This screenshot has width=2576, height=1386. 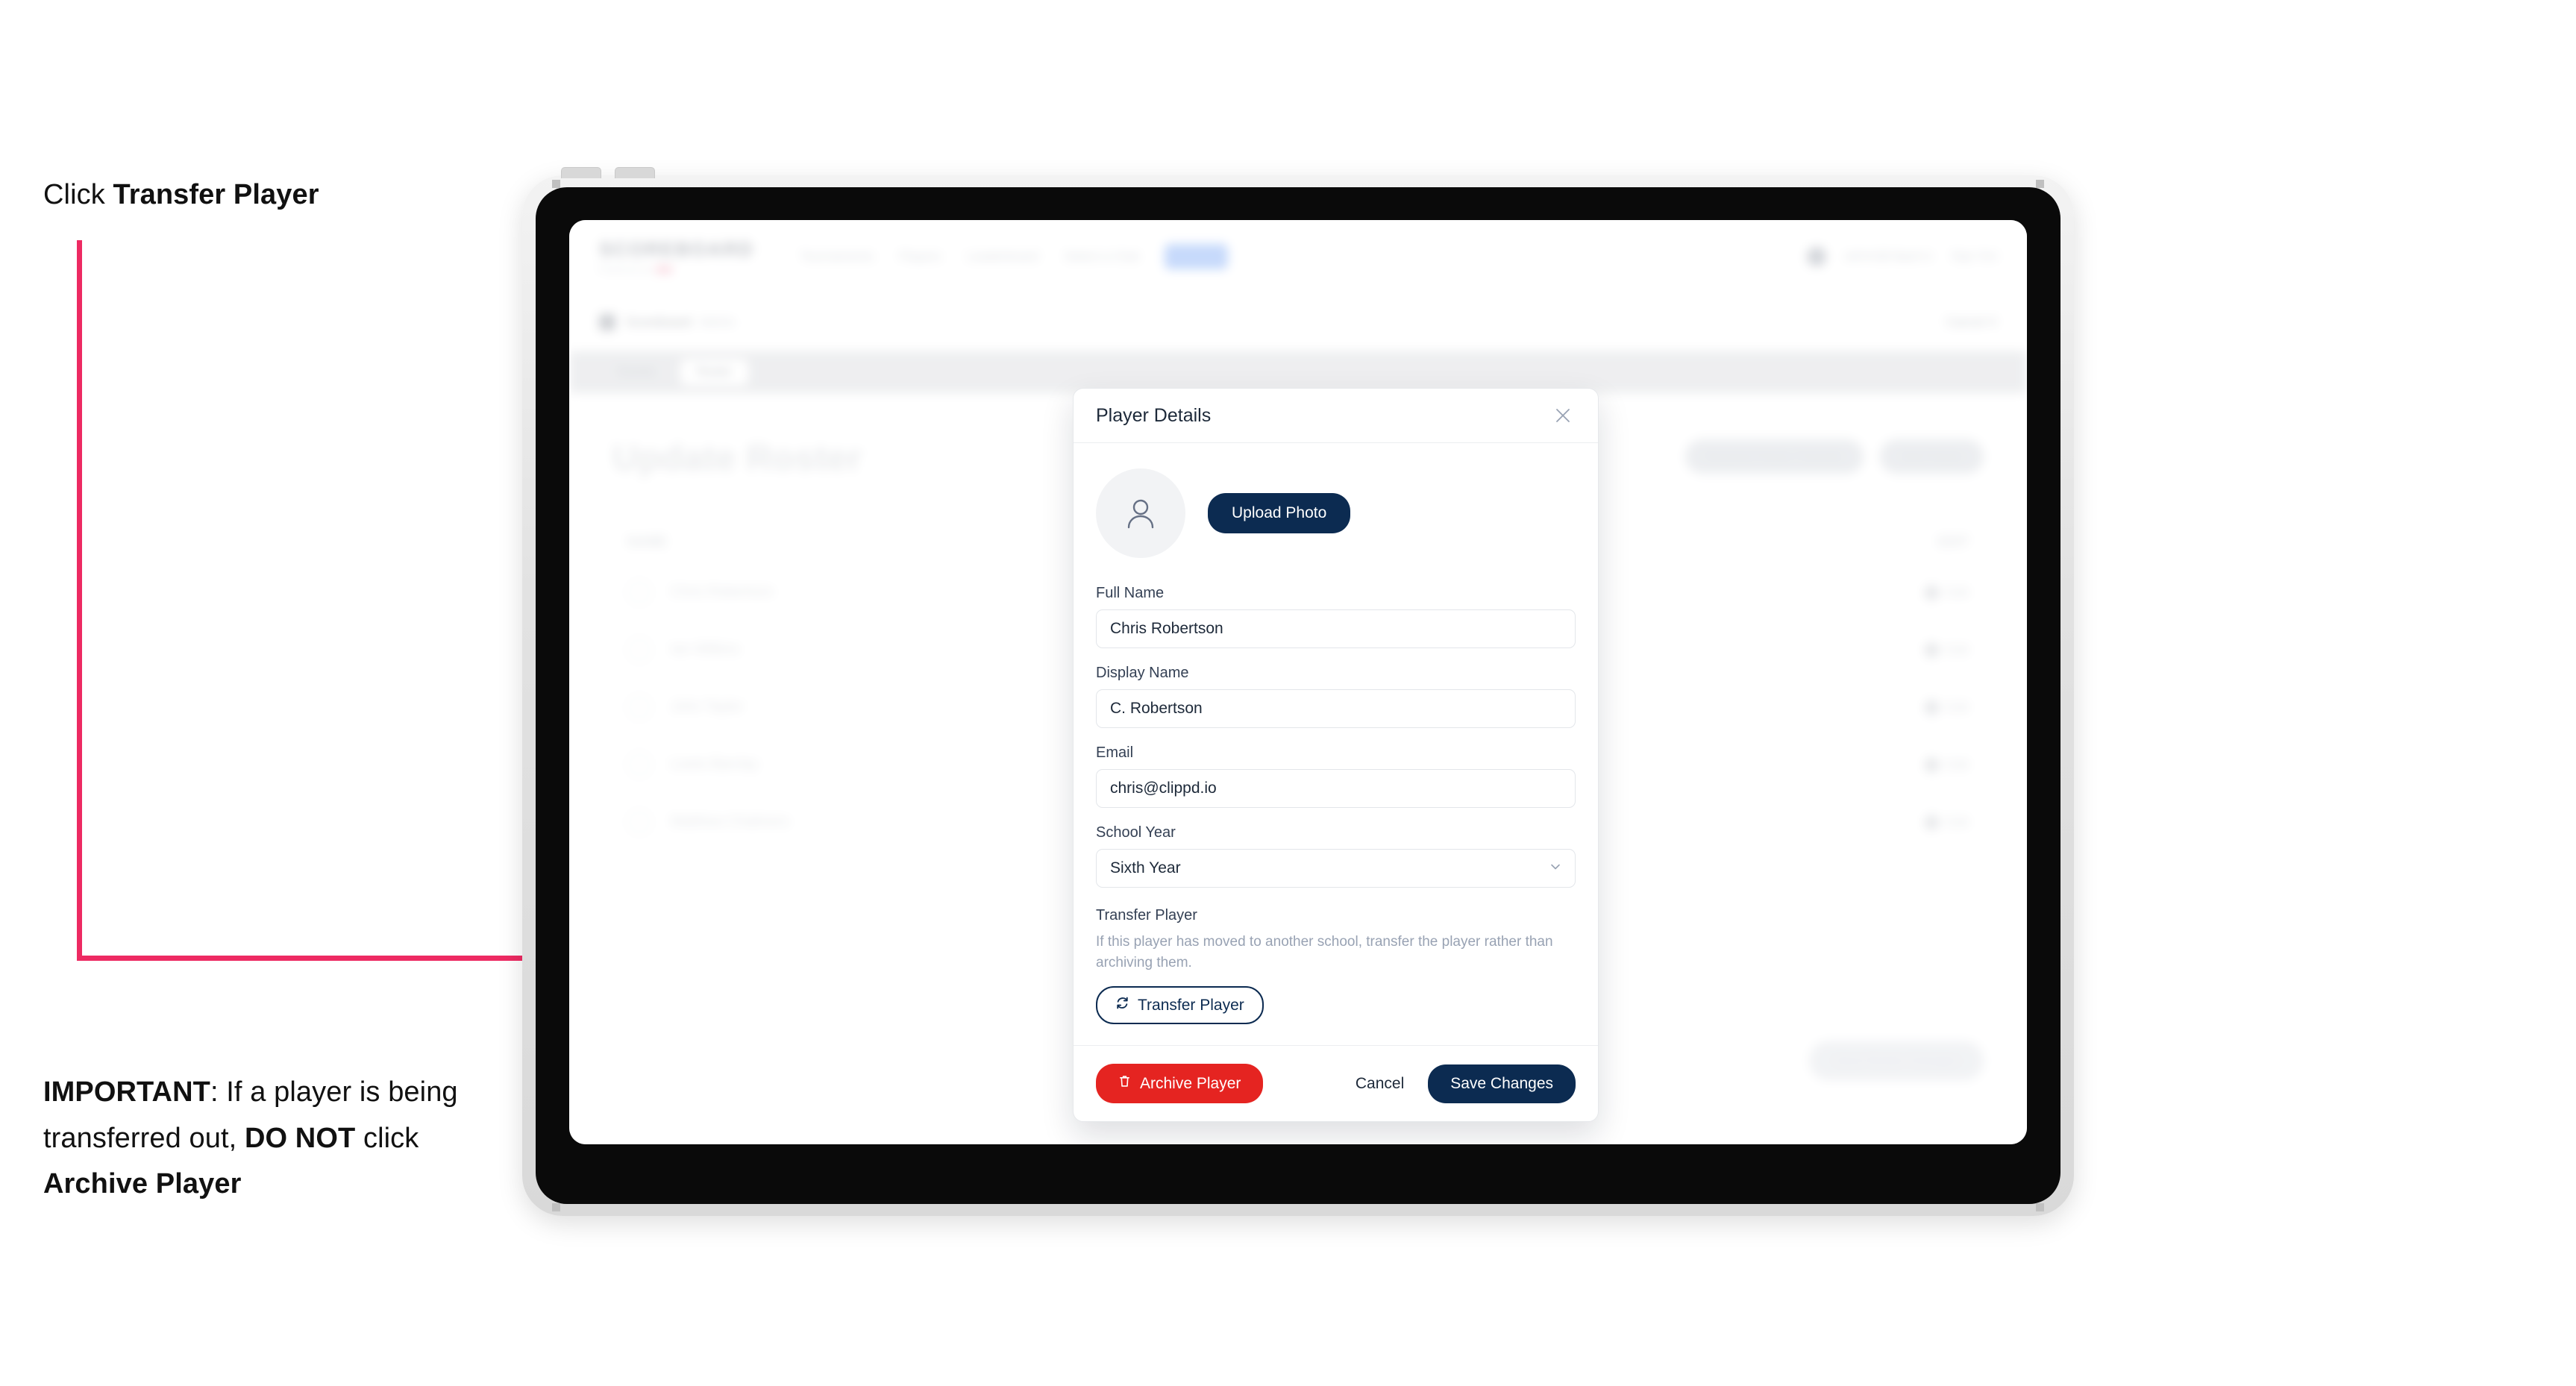 I want to click on transfer-player-button-label: Transfer Player, so click(x=1191, y=1005).